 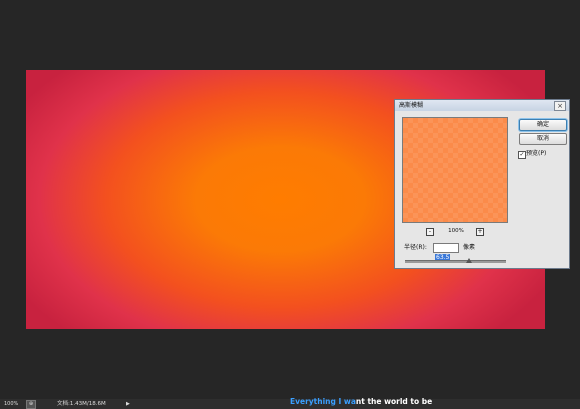 I want to click on preview-zoom-level: 100%, so click(x=456, y=231).